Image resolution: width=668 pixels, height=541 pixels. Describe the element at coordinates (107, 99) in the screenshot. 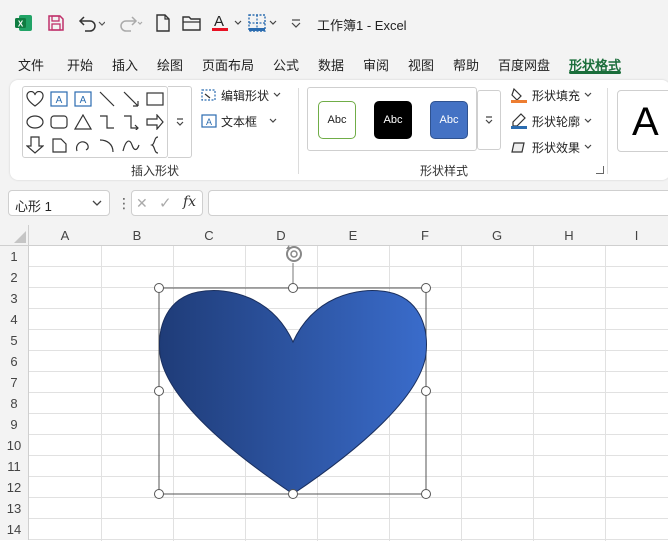

I see `line-shape-icon` at that location.